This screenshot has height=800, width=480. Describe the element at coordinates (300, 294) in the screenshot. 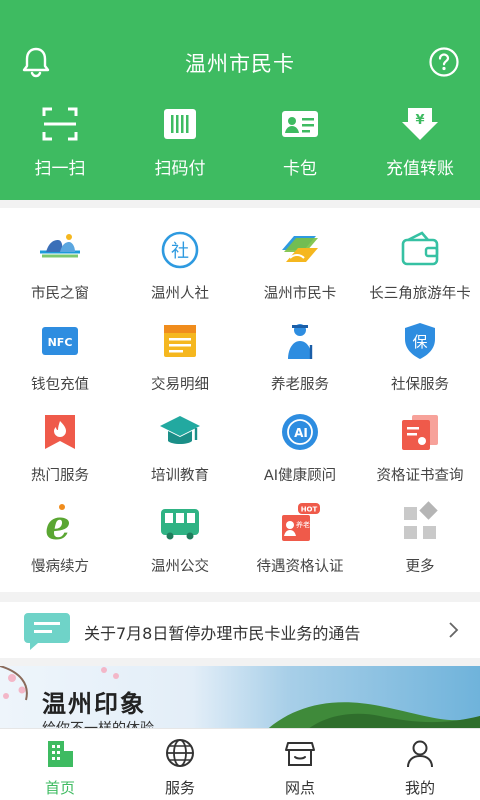

I see `service-label: 温州市民卡` at that location.